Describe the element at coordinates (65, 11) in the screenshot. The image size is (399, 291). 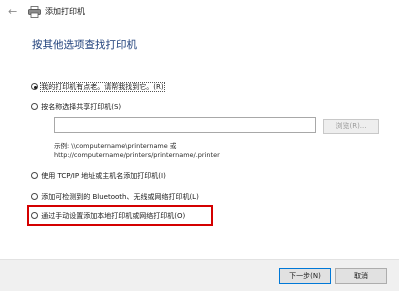
I see `window-title: 添加打印机` at that location.